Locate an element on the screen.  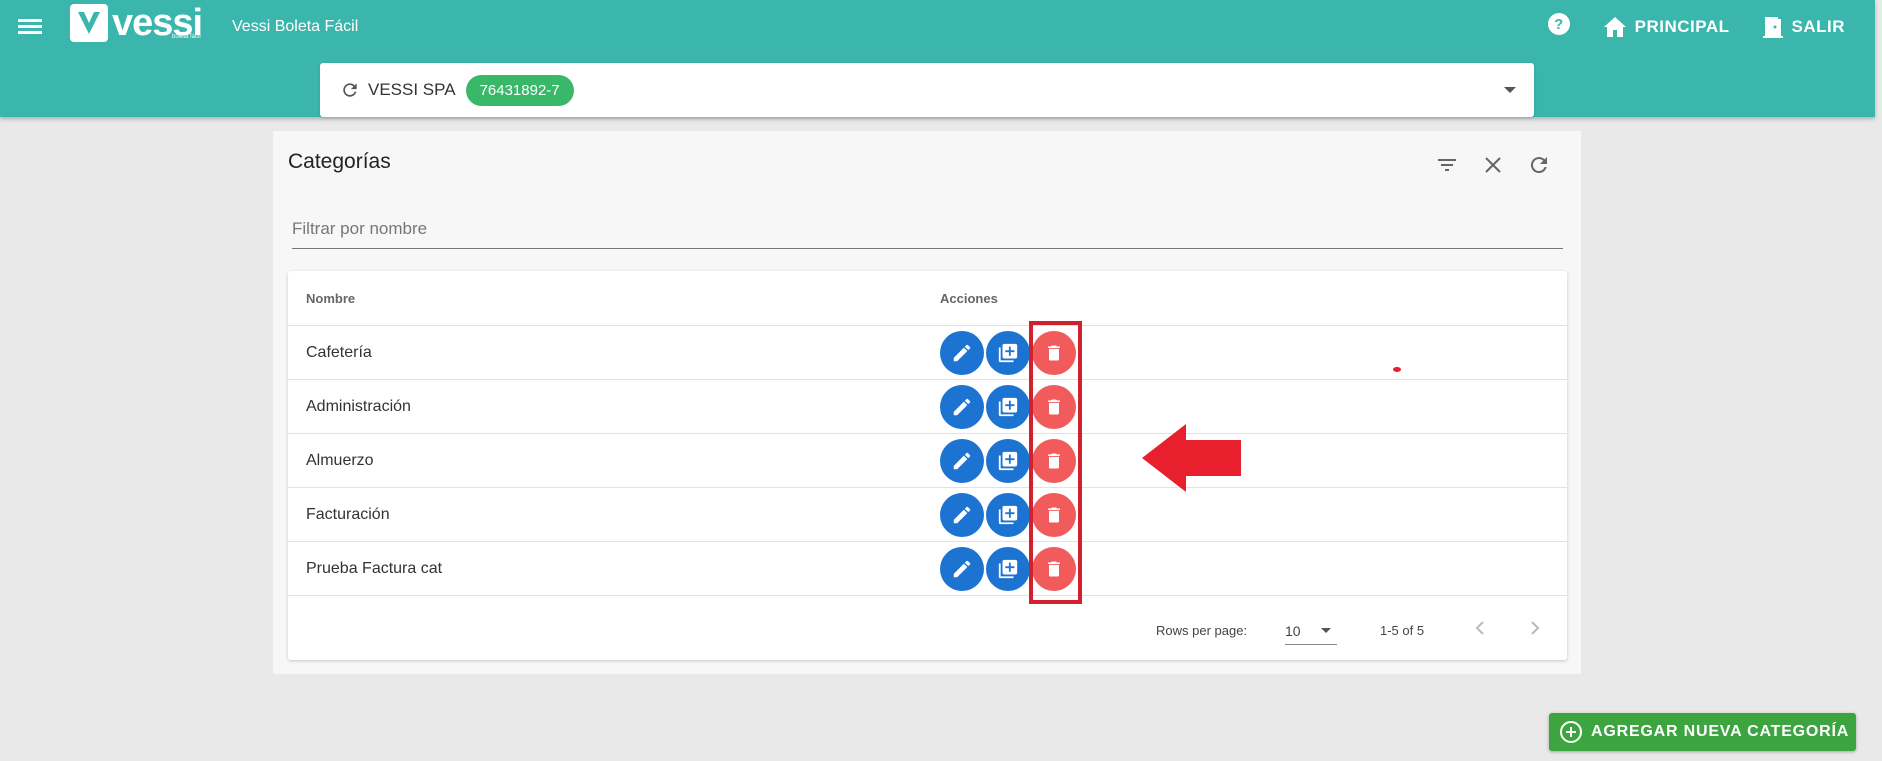
category-name: Administración is located at coordinates (358, 406).